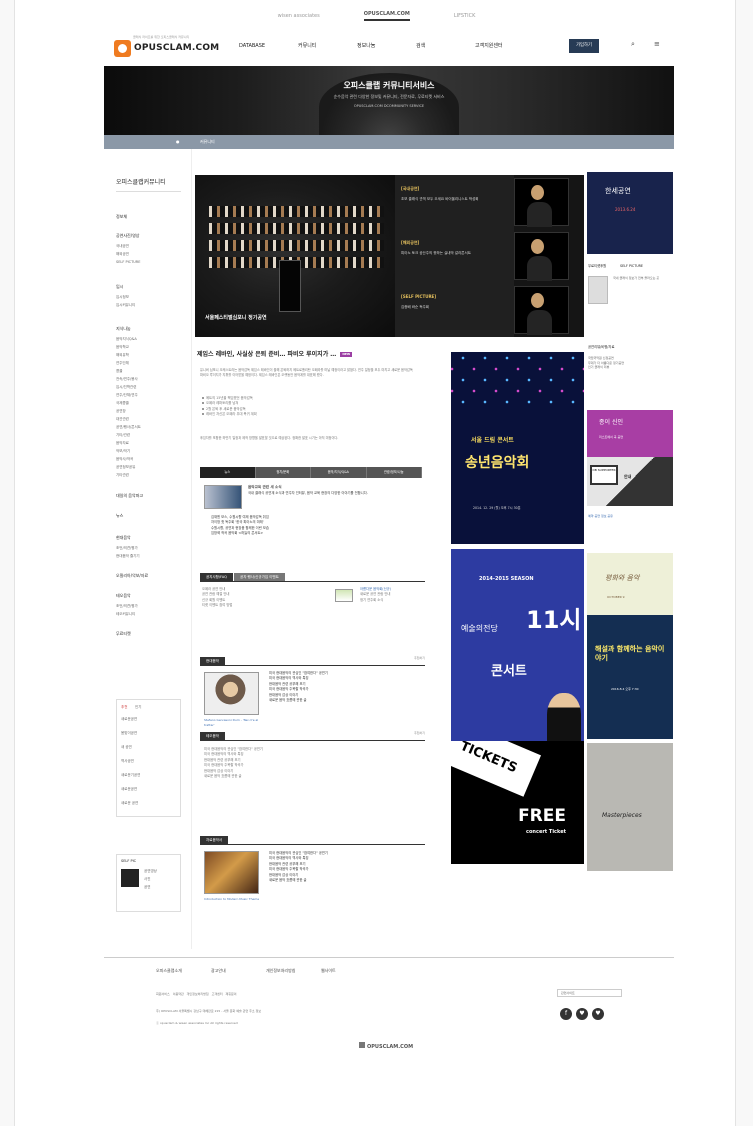 This screenshot has width=753, height=1126. I want to click on tab-politics-culture: 정치/문화, so click(283, 472).